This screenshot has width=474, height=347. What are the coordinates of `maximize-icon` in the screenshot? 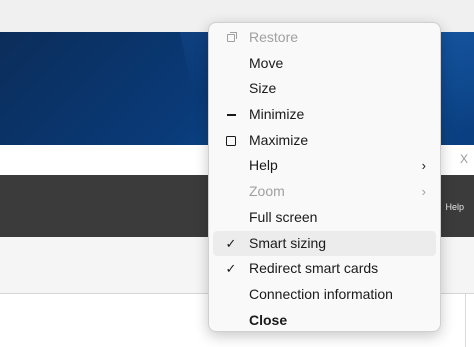 It's located at (231, 141).